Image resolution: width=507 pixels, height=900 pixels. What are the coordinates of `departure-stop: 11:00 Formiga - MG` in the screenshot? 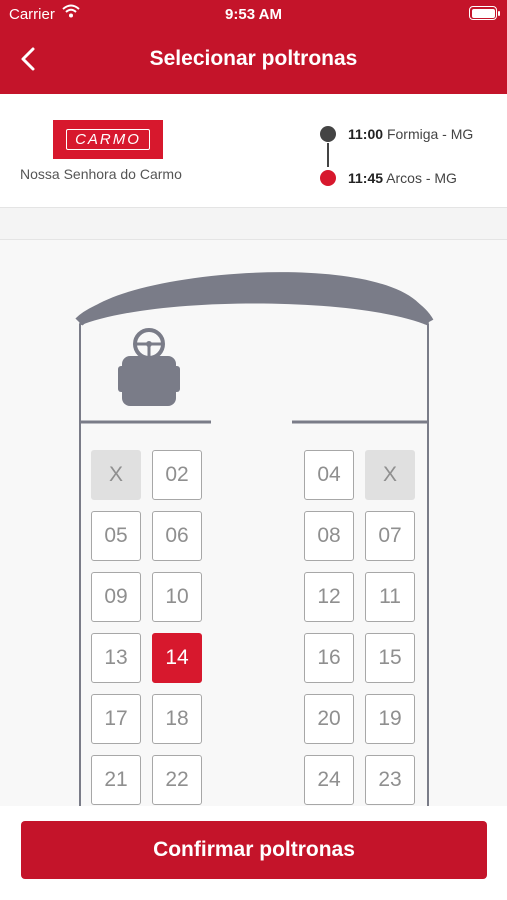 It's located at (396, 135).